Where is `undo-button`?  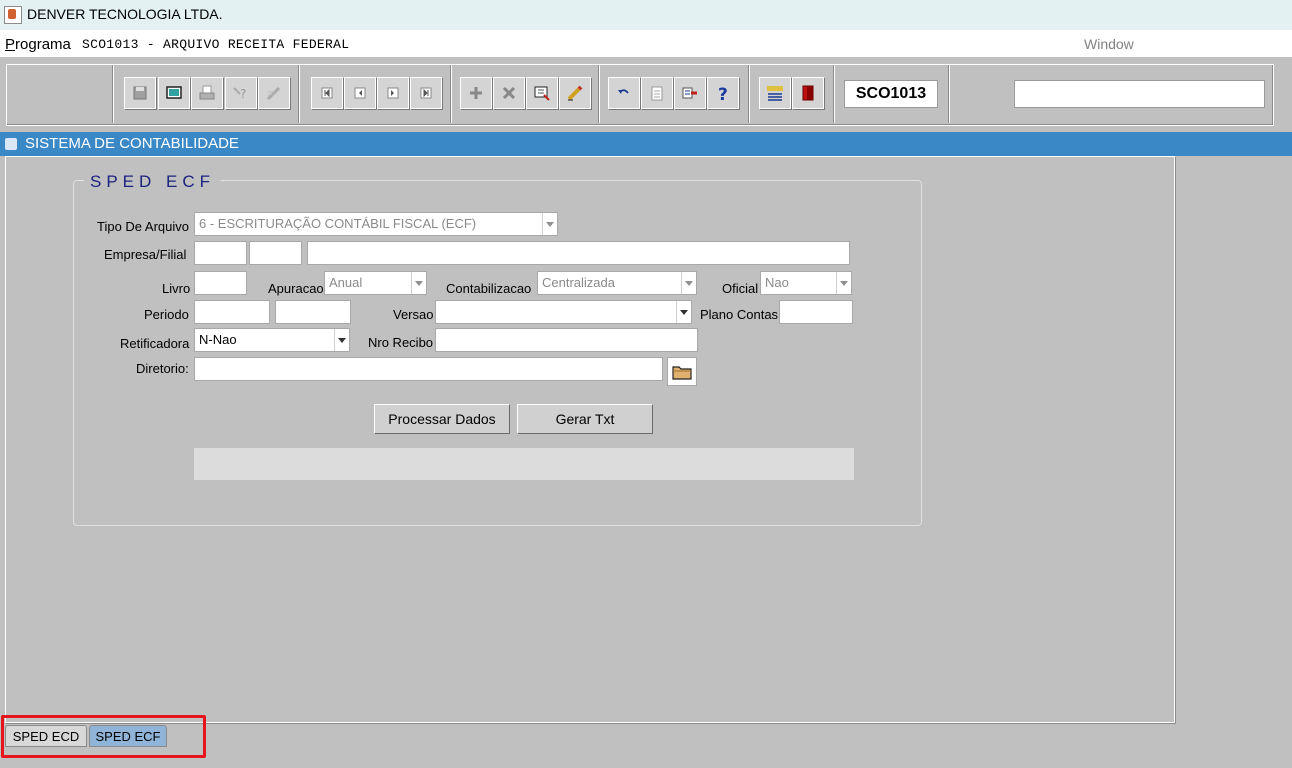 undo-button is located at coordinates (624, 93).